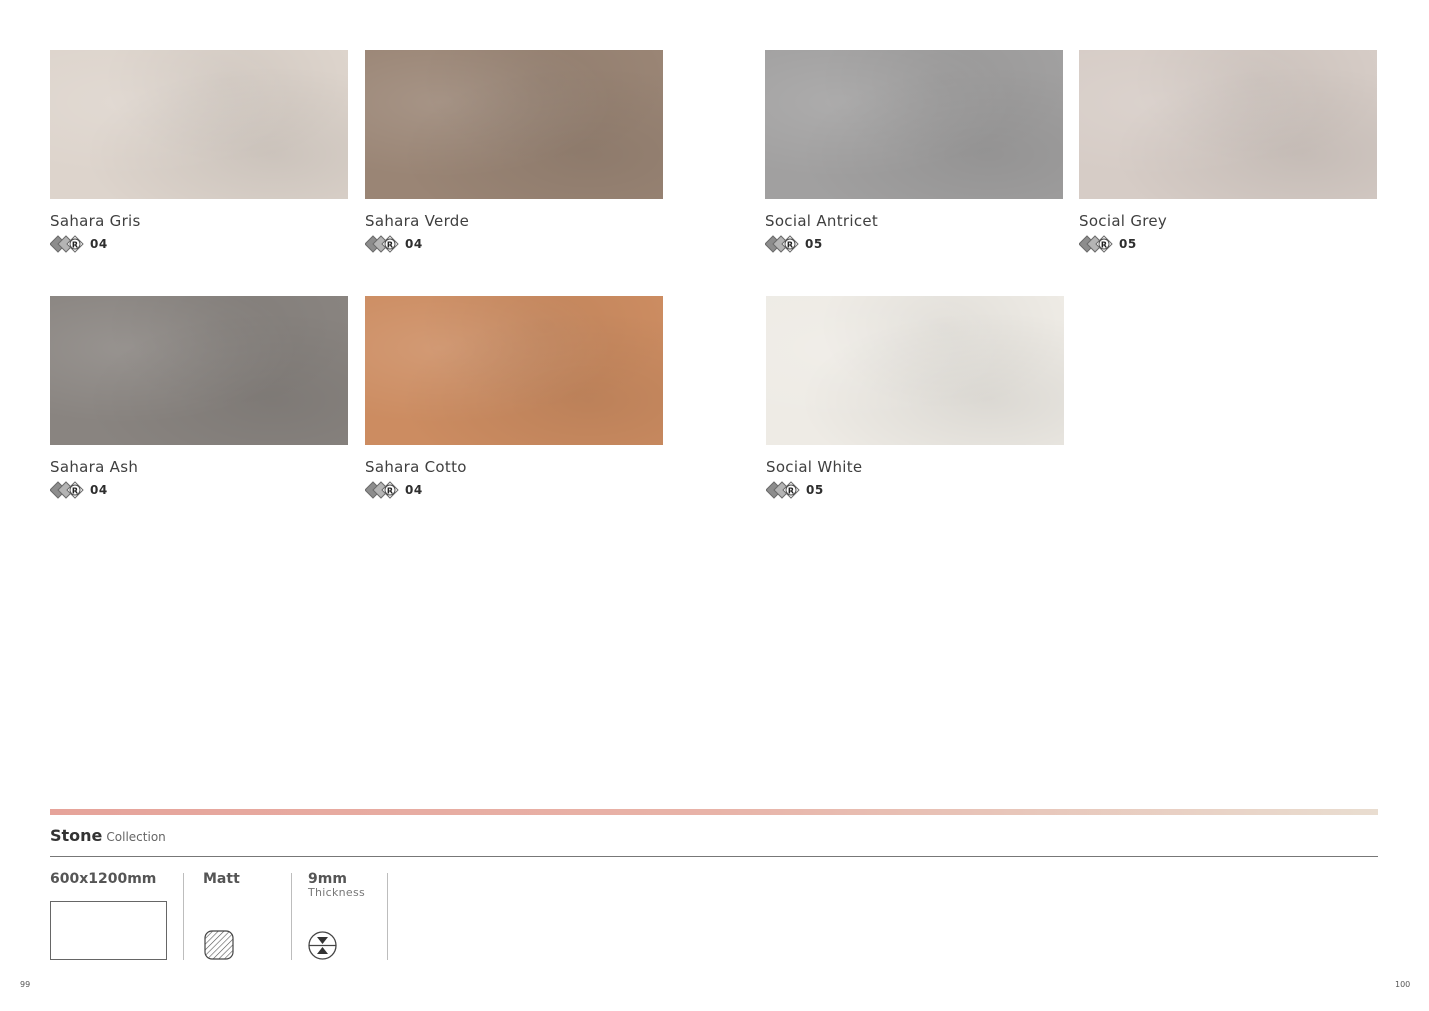  What do you see at coordinates (108, 930) in the screenshot?
I see `tile-size-icon` at bounding box center [108, 930].